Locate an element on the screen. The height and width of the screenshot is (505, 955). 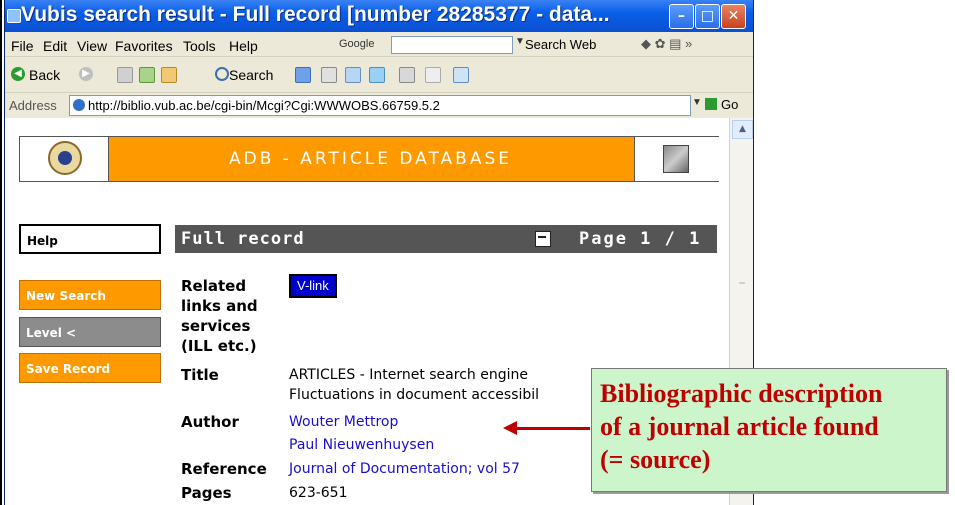
home-icon is located at coordinates (169, 75).